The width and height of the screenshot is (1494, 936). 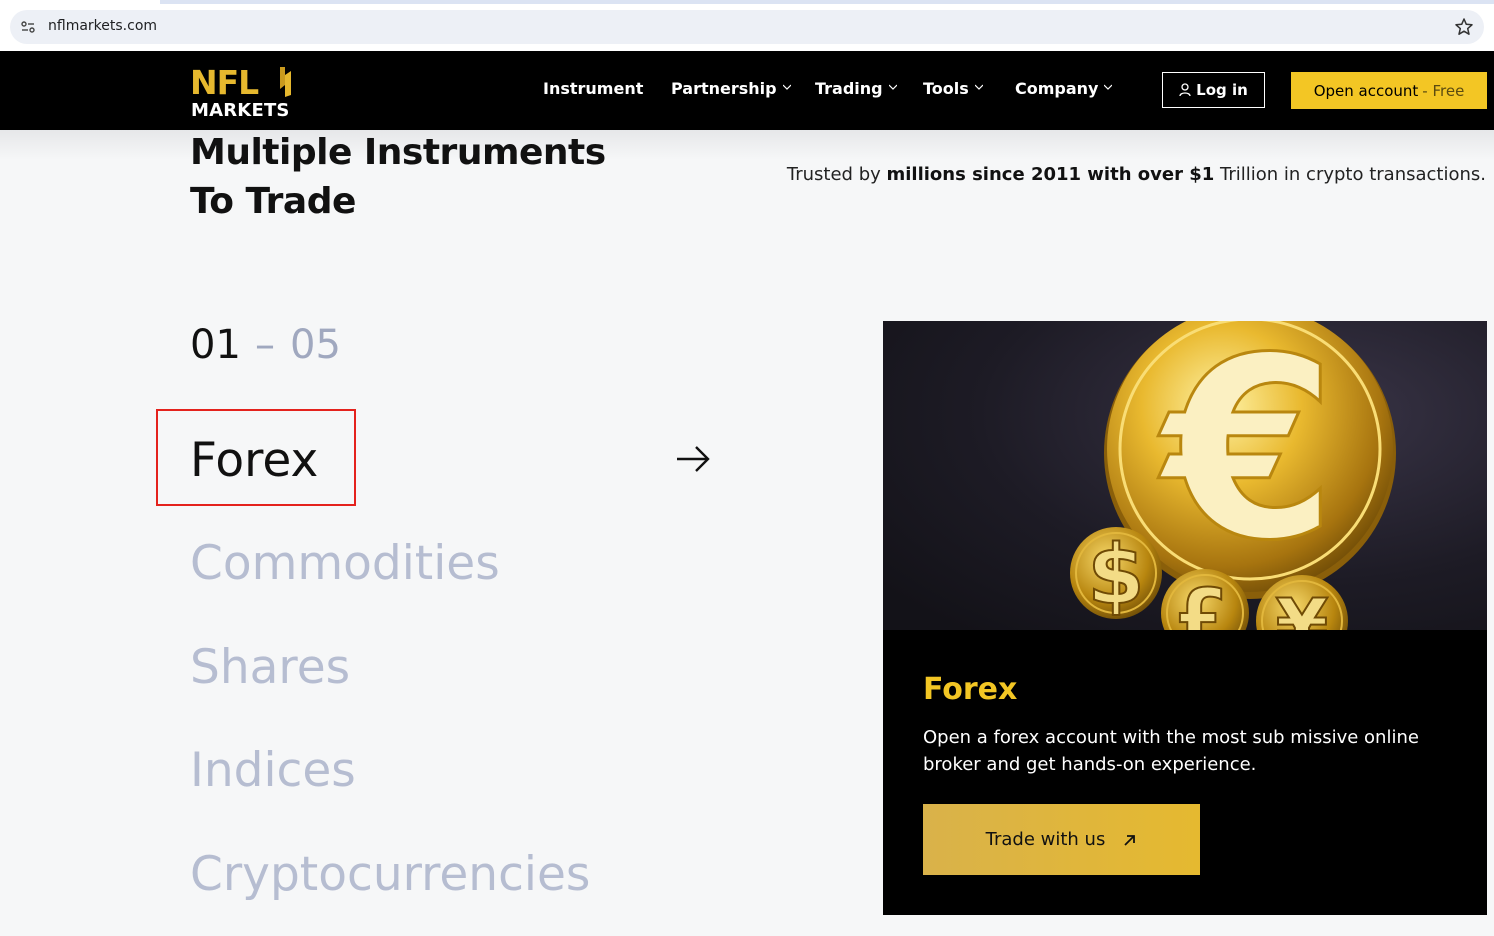 I want to click on nav-partnership: Partnership, so click(x=731, y=88).